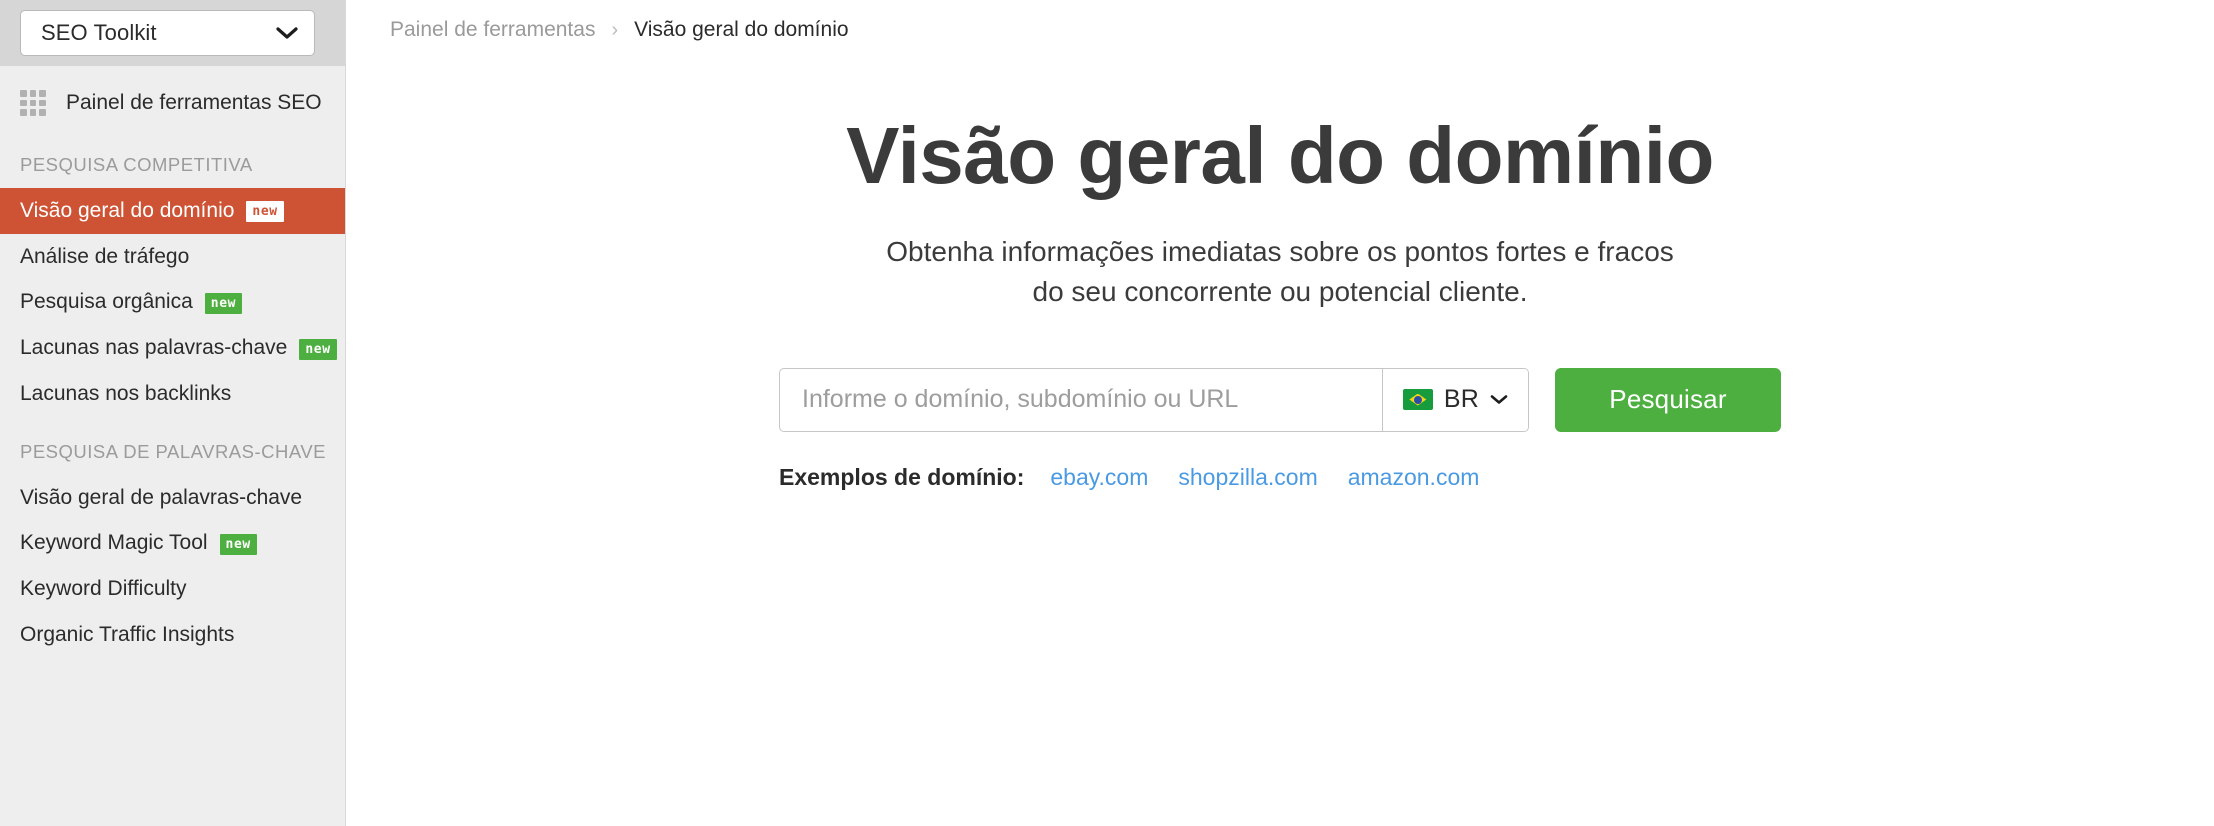  I want to click on sidebar-item-visao-geral-de-palavras-chave: Visão geral de palavras-chave, so click(172, 498).